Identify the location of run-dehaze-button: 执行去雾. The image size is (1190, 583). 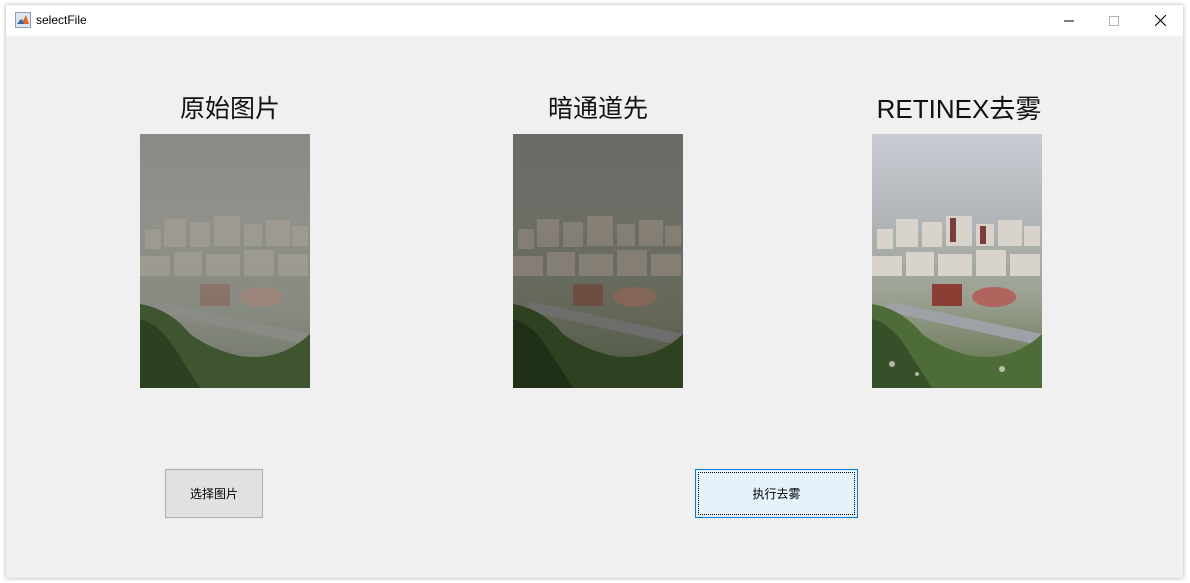
(776, 493).